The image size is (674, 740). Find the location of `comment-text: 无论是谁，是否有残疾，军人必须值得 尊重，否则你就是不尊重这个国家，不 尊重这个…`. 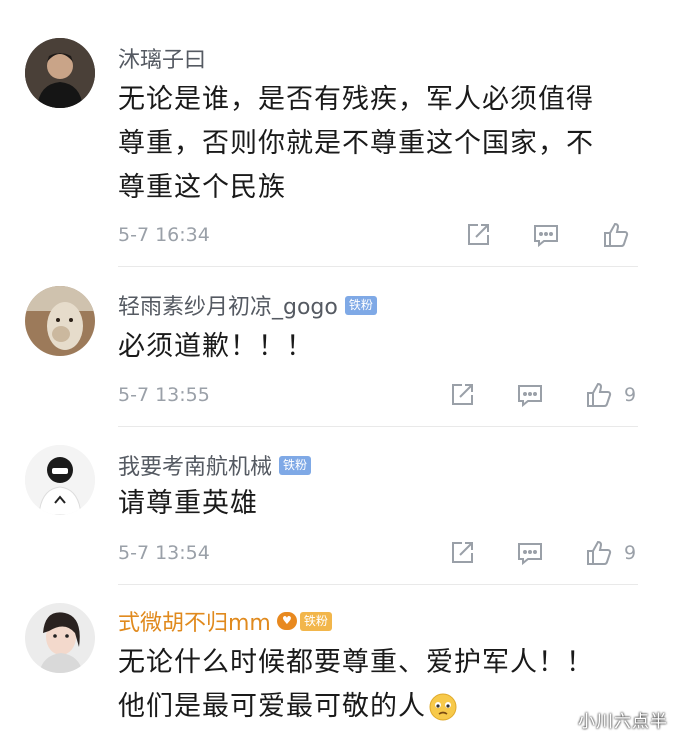

comment-text: 无论是谁，是否有残疾，军人必须值得 尊重，否则你就是不尊重这个国家，不 尊重这个… is located at coordinates (356, 144).